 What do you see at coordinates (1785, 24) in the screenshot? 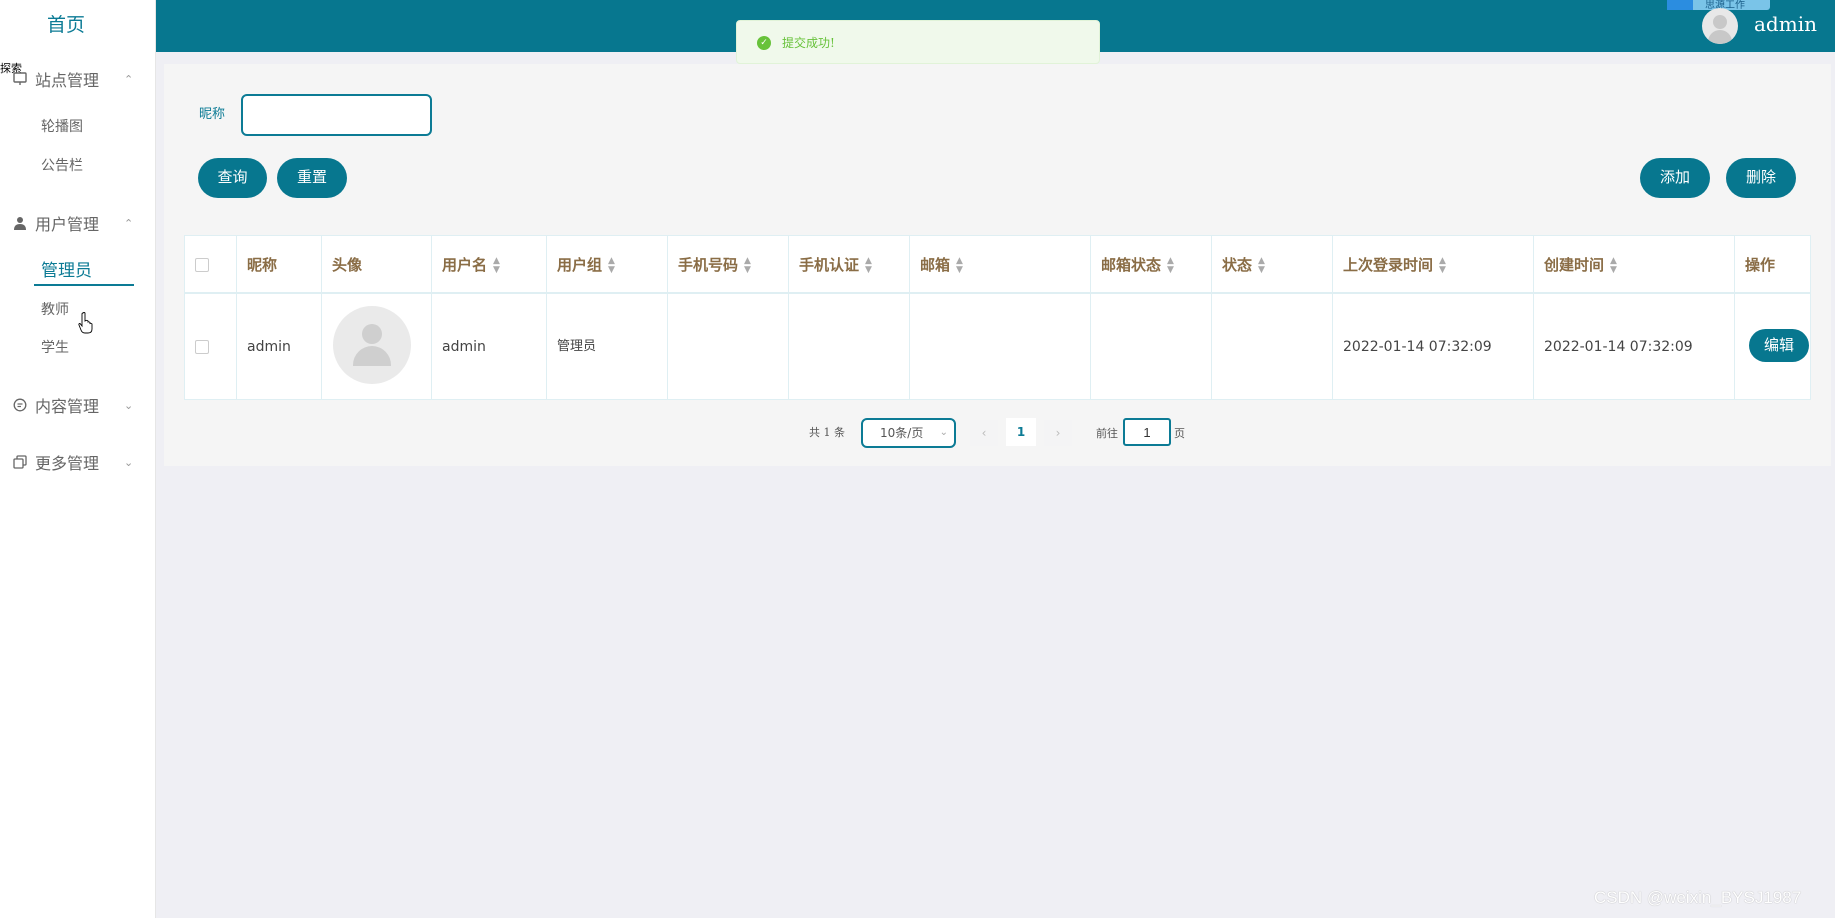
I see `user-name: admin` at bounding box center [1785, 24].